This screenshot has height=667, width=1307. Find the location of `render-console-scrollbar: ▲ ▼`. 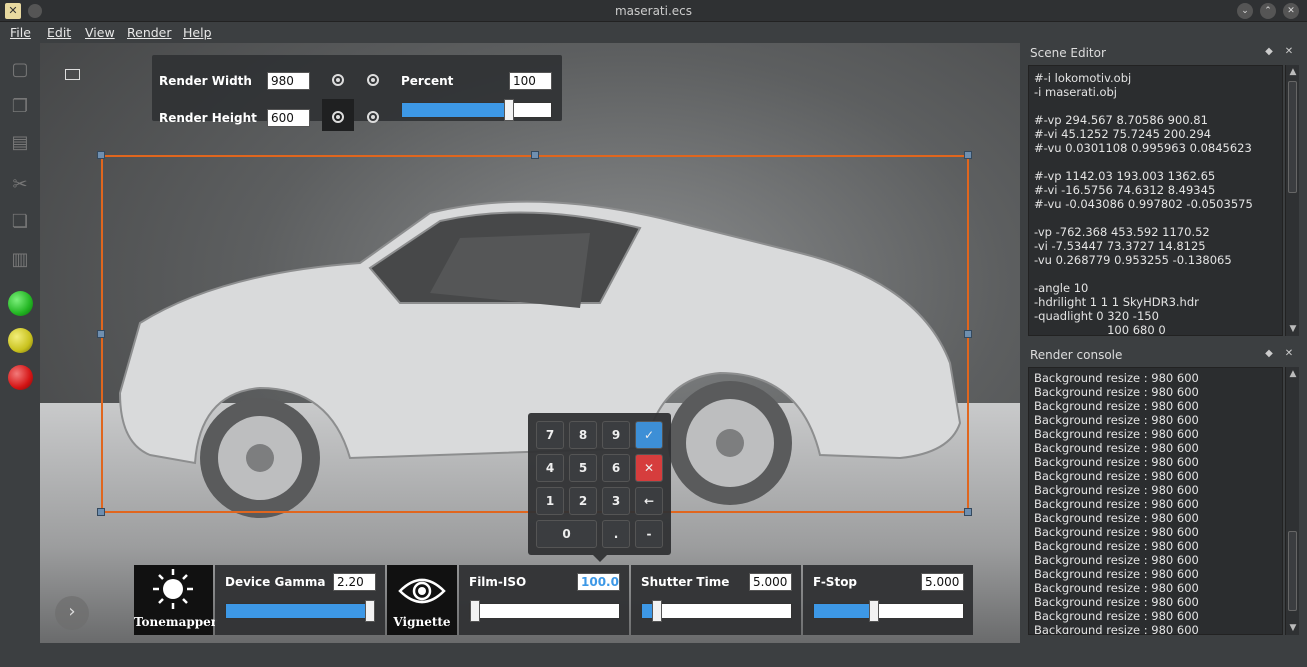

render-console-scrollbar: ▲ ▼ is located at coordinates (1292, 501).